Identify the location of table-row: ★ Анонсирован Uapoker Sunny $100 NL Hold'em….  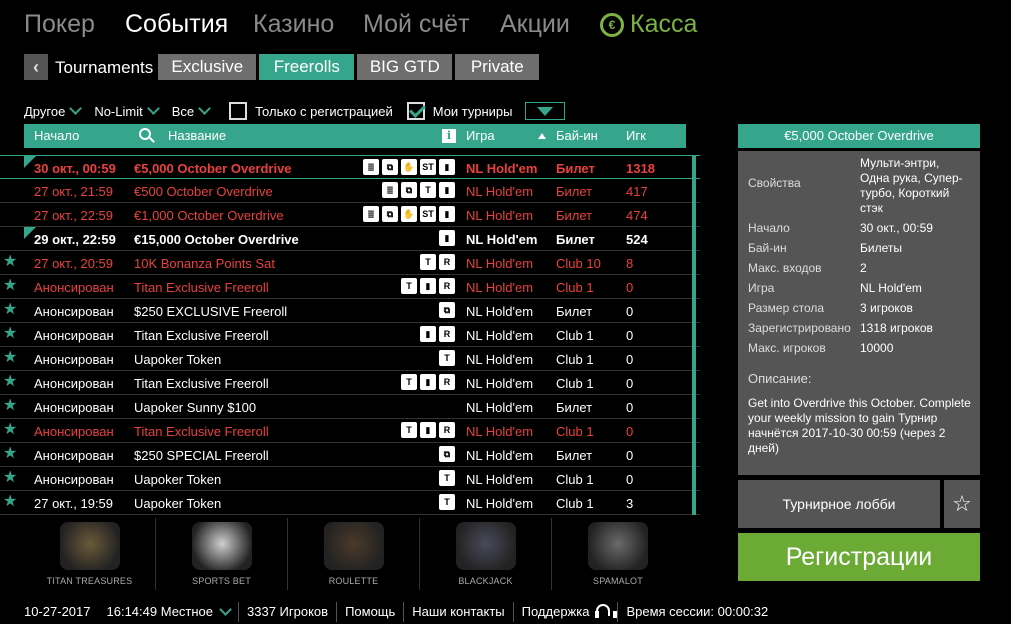
(350, 407).